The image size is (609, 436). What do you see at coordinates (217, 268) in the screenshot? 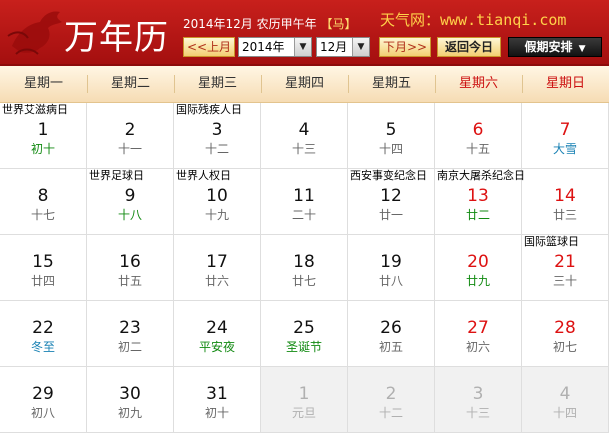
I see `day-cell: 17 廿六` at bounding box center [217, 268].